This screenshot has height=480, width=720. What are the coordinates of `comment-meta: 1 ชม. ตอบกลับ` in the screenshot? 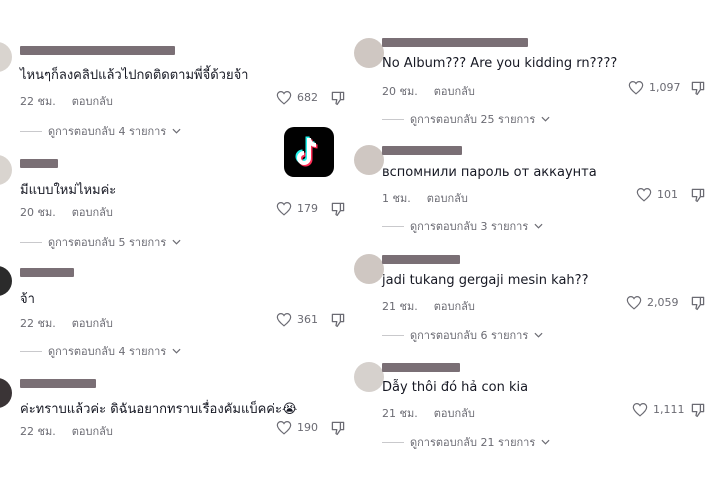 It's located at (425, 198).